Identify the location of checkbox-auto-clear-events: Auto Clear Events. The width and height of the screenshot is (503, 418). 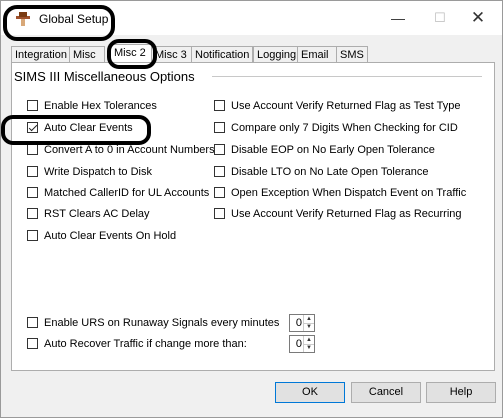
(80, 128).